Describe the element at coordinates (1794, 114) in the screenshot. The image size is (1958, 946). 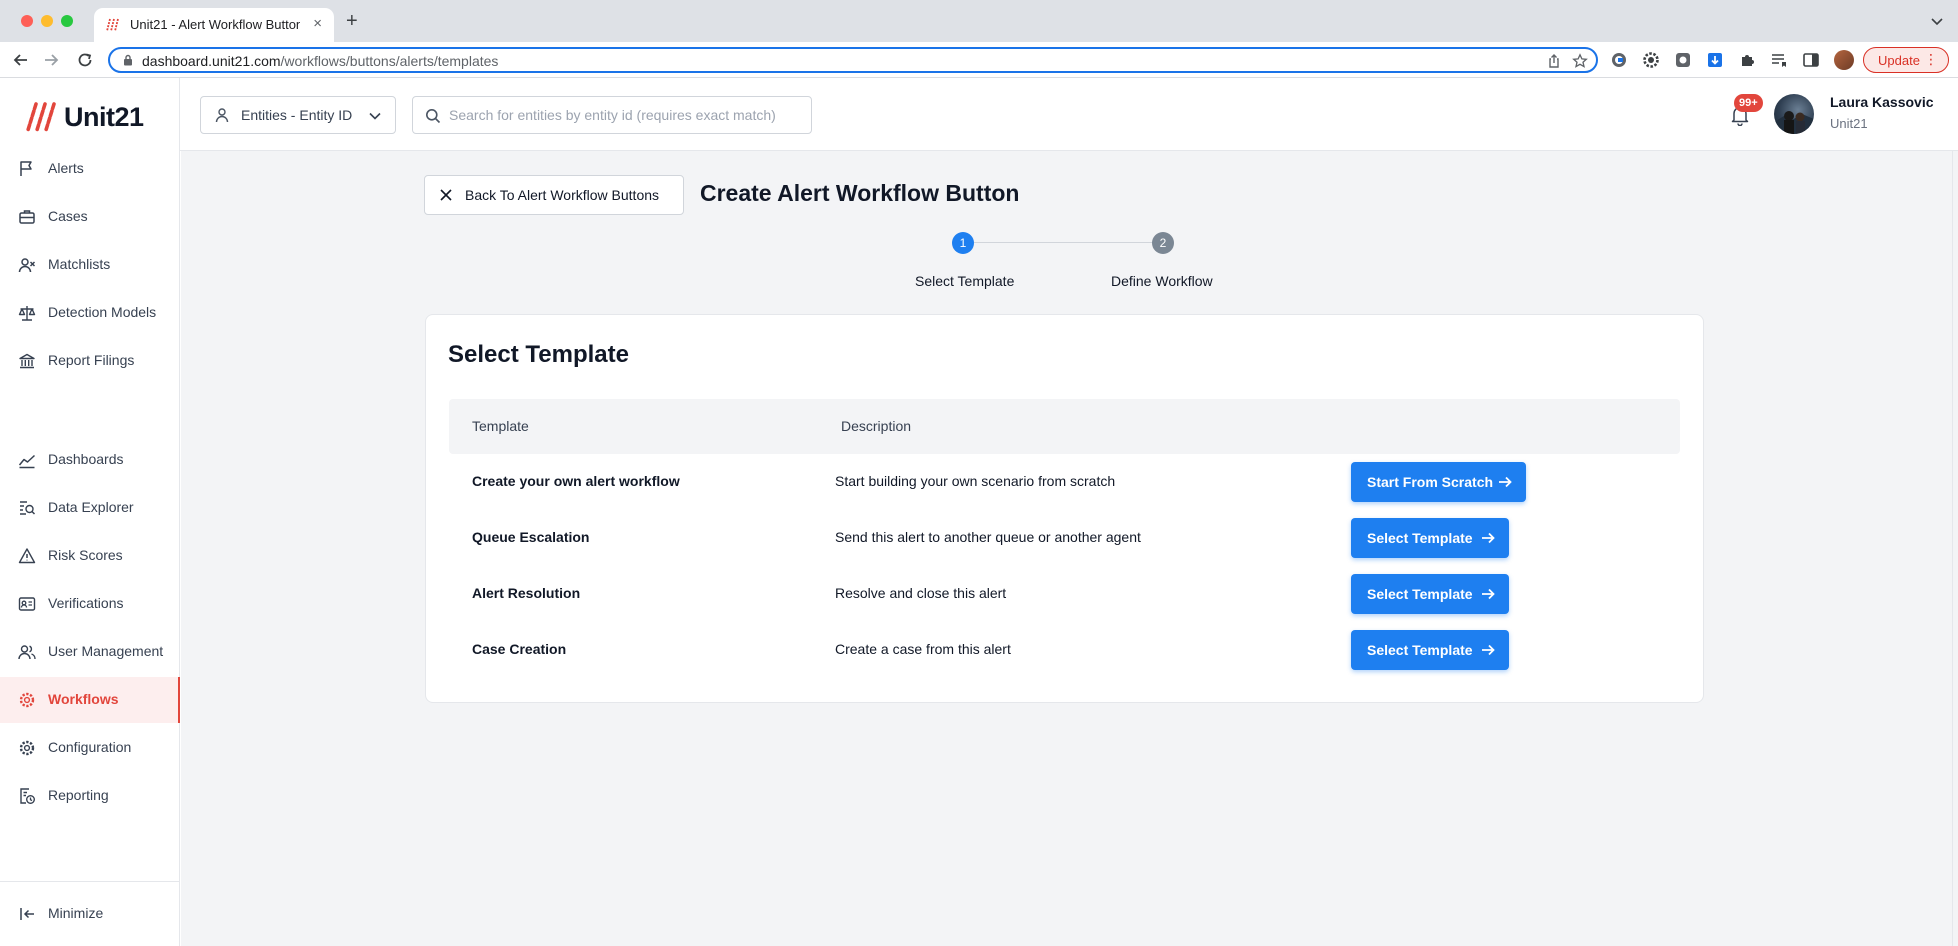
I see `user-avatar` at that location.